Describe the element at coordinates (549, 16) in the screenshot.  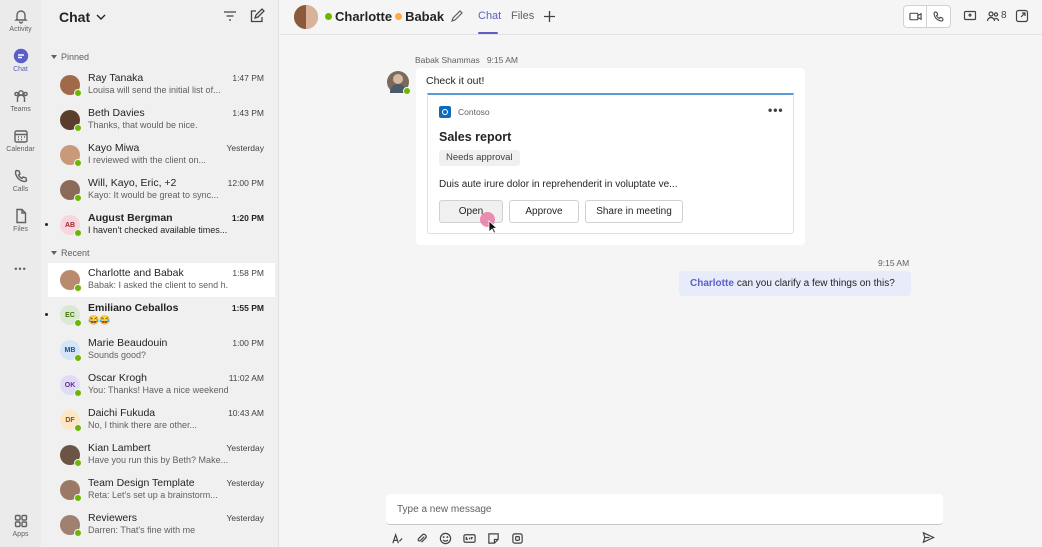
I see `add-tab-icon` at that location.